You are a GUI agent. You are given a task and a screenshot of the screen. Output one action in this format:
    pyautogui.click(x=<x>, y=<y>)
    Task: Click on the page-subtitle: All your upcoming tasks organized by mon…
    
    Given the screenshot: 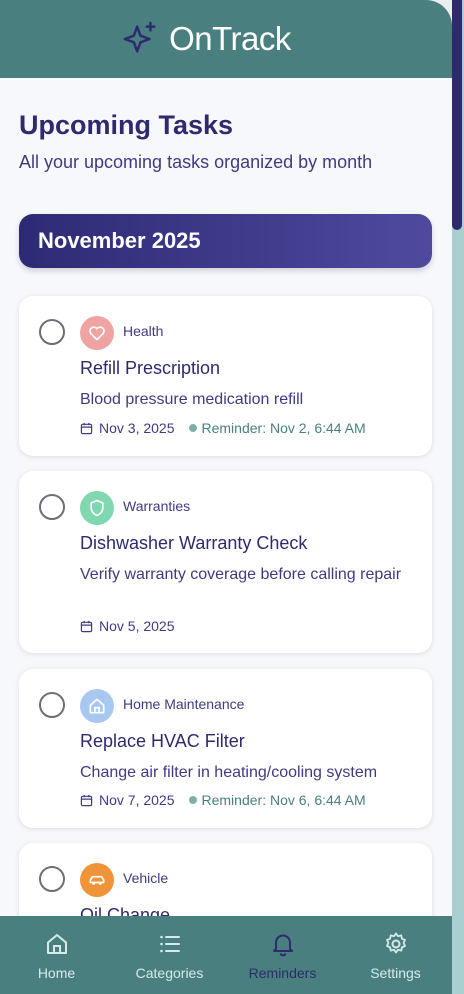 What is the action you would take?
    pyautogui.click(x=196, y=162)
    